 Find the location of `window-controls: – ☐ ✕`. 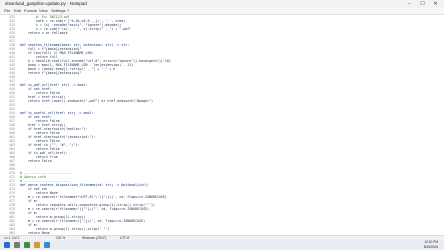

window-controls: – ☐ ✕ is located at coordinates (422, 4).